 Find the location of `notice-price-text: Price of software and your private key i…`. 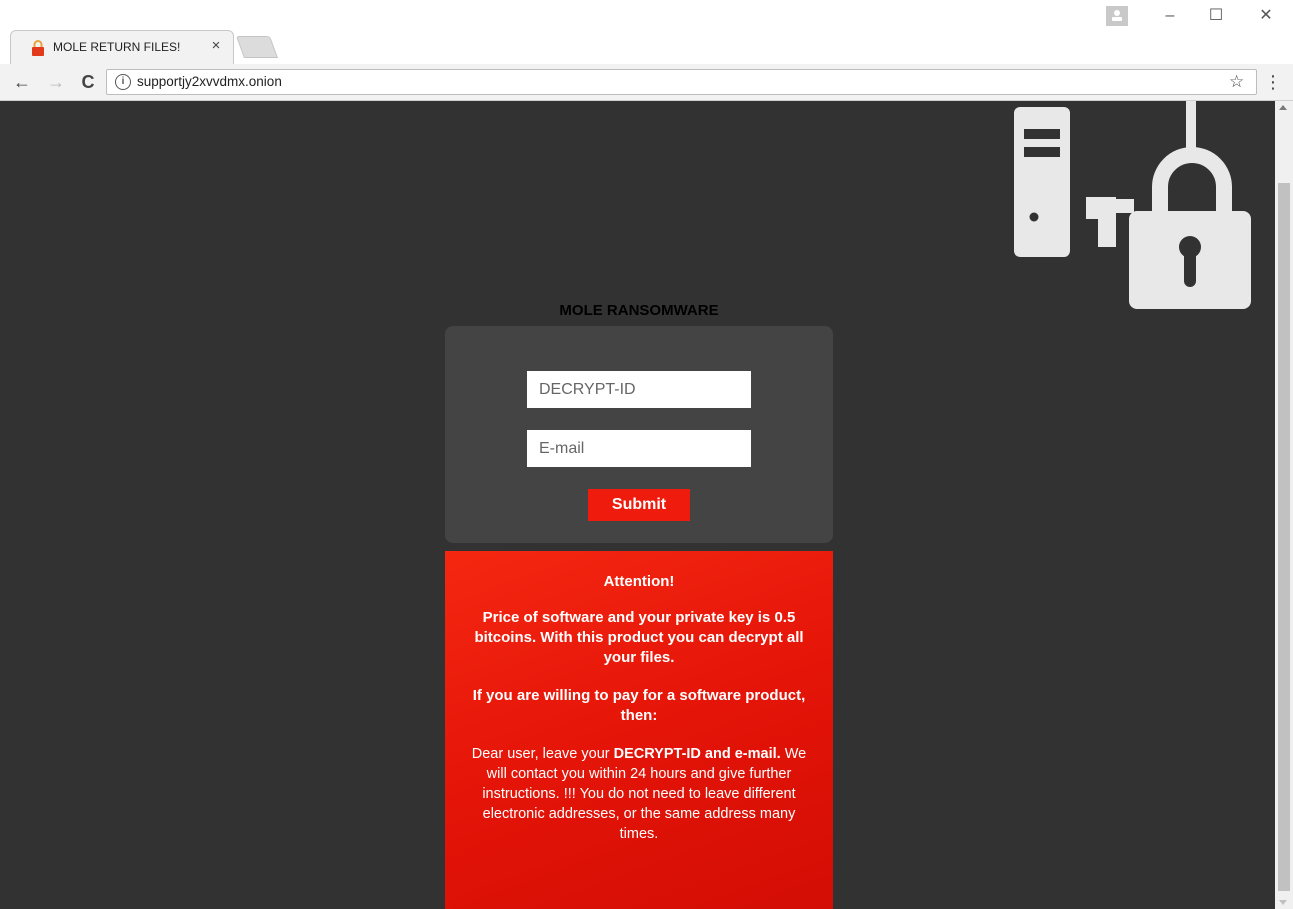

notice-price-text: Price of software and your private key i… is located at coordinates (639, 637).